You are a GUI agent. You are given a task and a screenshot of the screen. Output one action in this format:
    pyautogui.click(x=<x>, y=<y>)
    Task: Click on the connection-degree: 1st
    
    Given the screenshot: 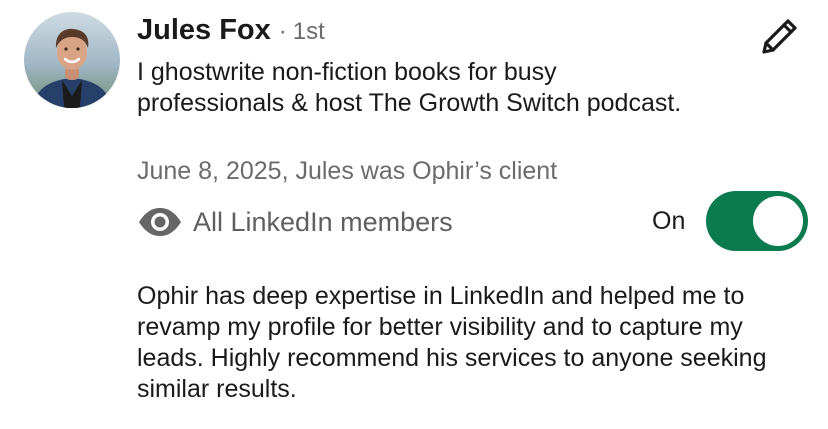 What is the action you would take?
    pyautogui.click(x=308, y=31)
    